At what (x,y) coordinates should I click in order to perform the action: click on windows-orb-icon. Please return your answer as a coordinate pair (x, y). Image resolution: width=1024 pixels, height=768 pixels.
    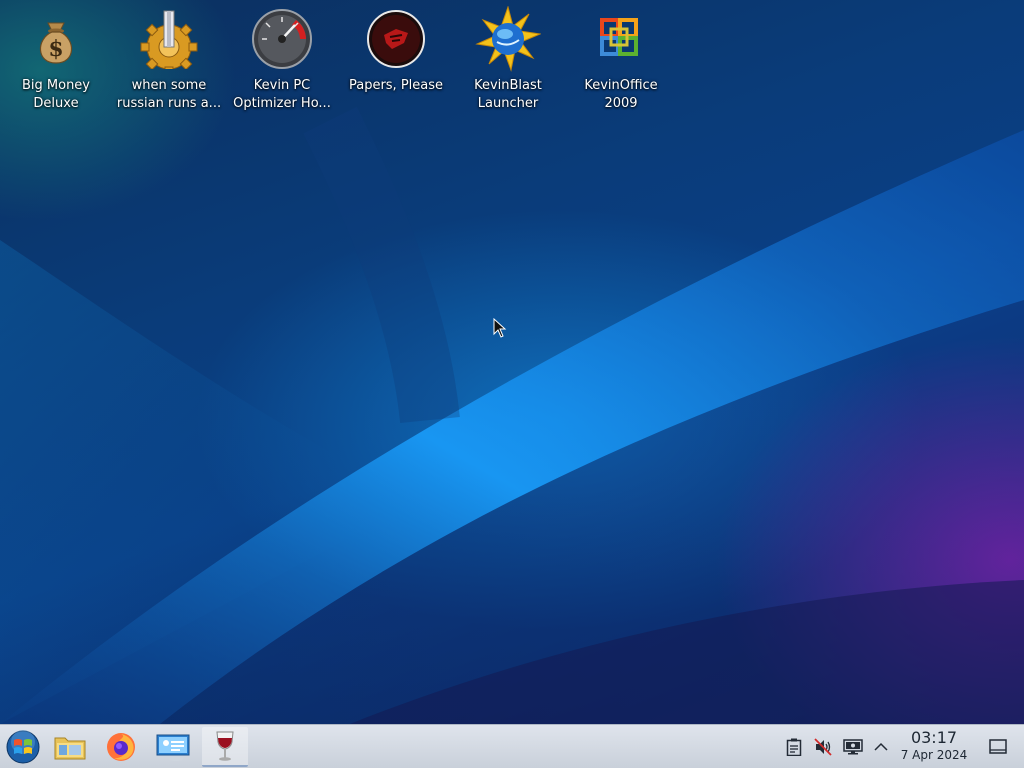
    Looking at the image, I should click on (23, 747).